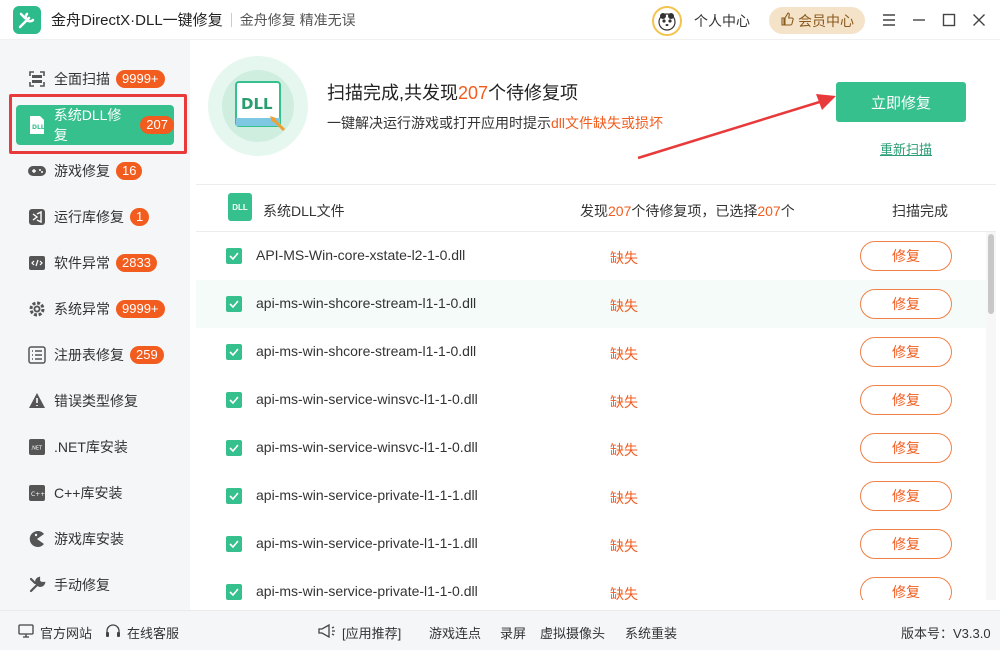 The image size is (1000, 650). I want to click on sidebar-item-label: 游戏库安装, so click(89, 539).